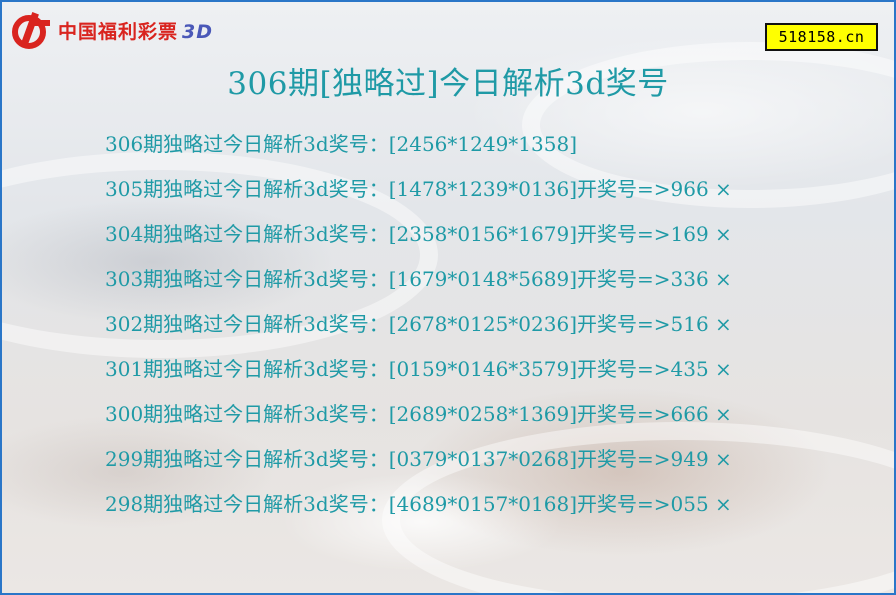 The height and width of the screenshot is (595, 896). Describe the element at coordinates (821, 37) in the screenshot. I see `site-badge: 518158.cn` at that location.